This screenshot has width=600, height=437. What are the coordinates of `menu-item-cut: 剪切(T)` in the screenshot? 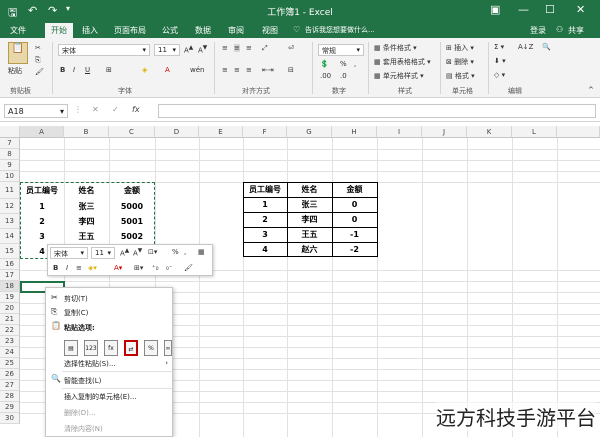 It's located at (76, 299).